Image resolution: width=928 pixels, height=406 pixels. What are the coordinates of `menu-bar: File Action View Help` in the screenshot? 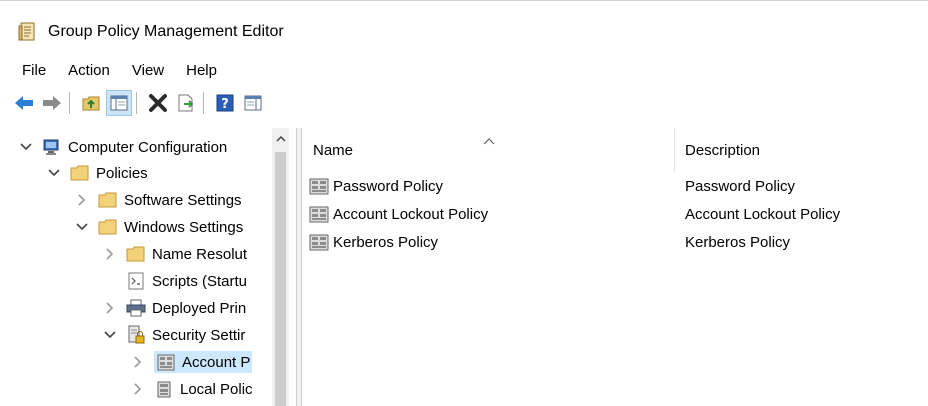 It's located at (464, 70).